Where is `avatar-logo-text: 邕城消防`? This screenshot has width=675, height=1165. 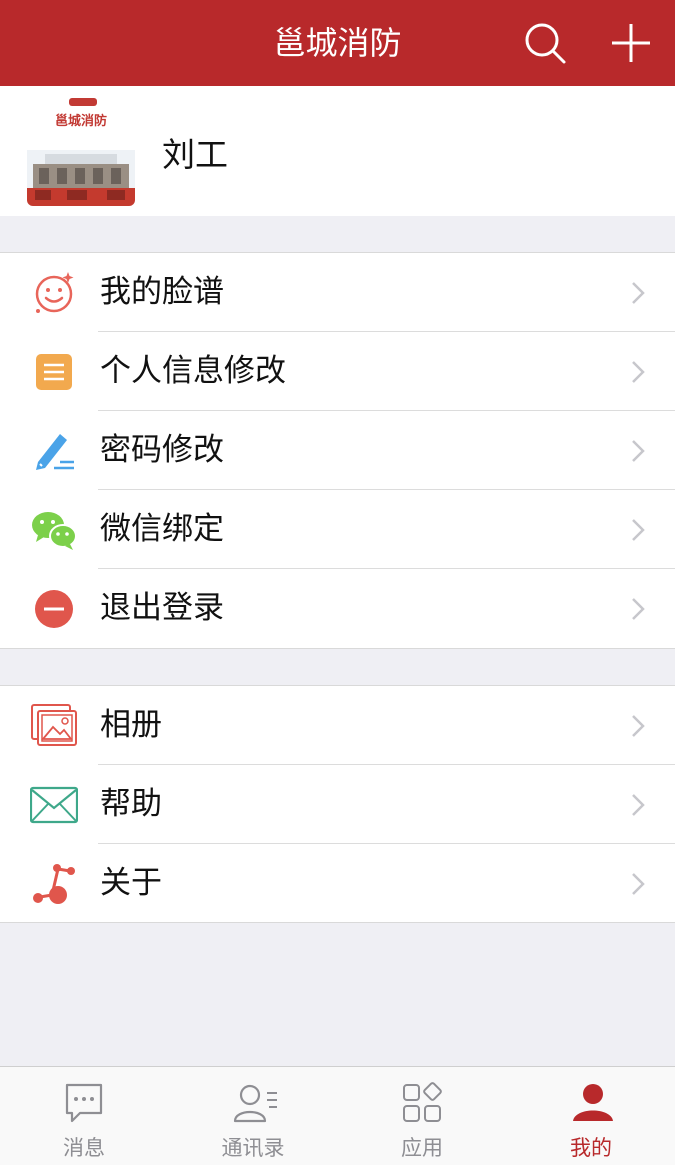 avatar-logo-text: 邕城消防 is located at coordinates (80, 121).